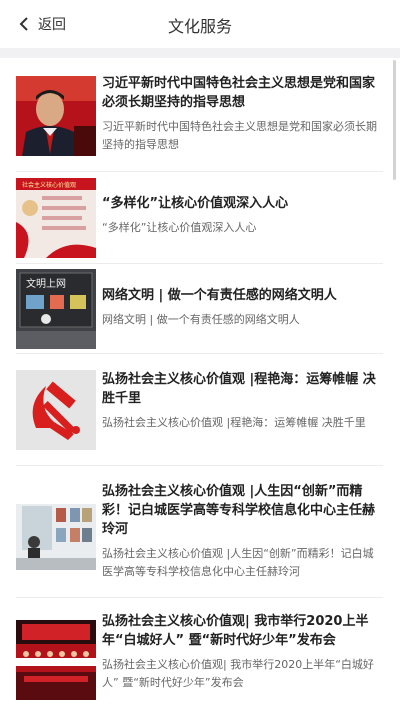  Describe the element at coordinates (200, 53) in the screenshot. I see `header-separator` at that location.